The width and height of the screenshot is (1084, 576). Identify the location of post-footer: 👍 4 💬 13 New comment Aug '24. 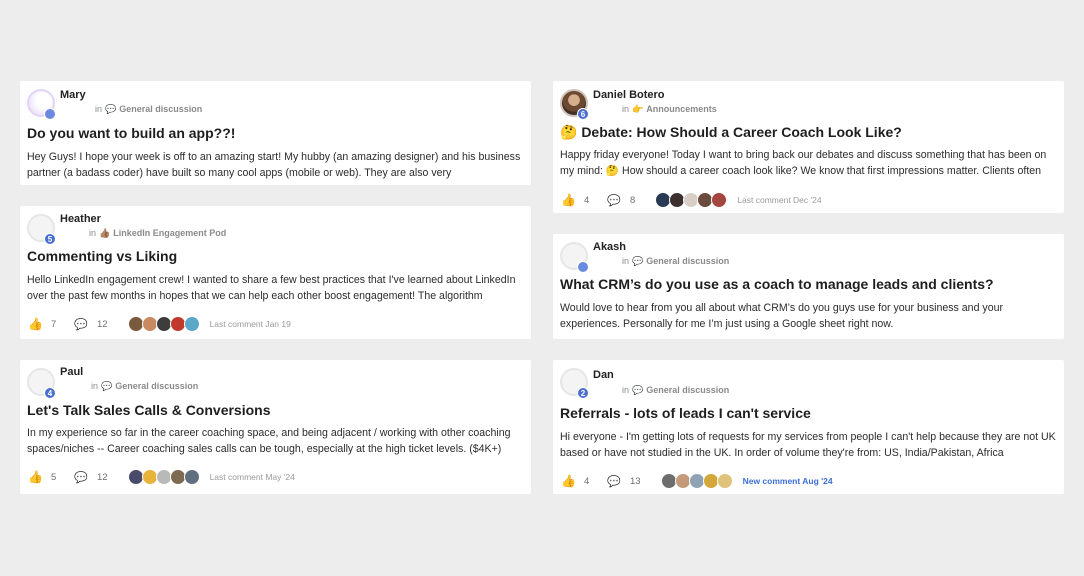
(697, 481).